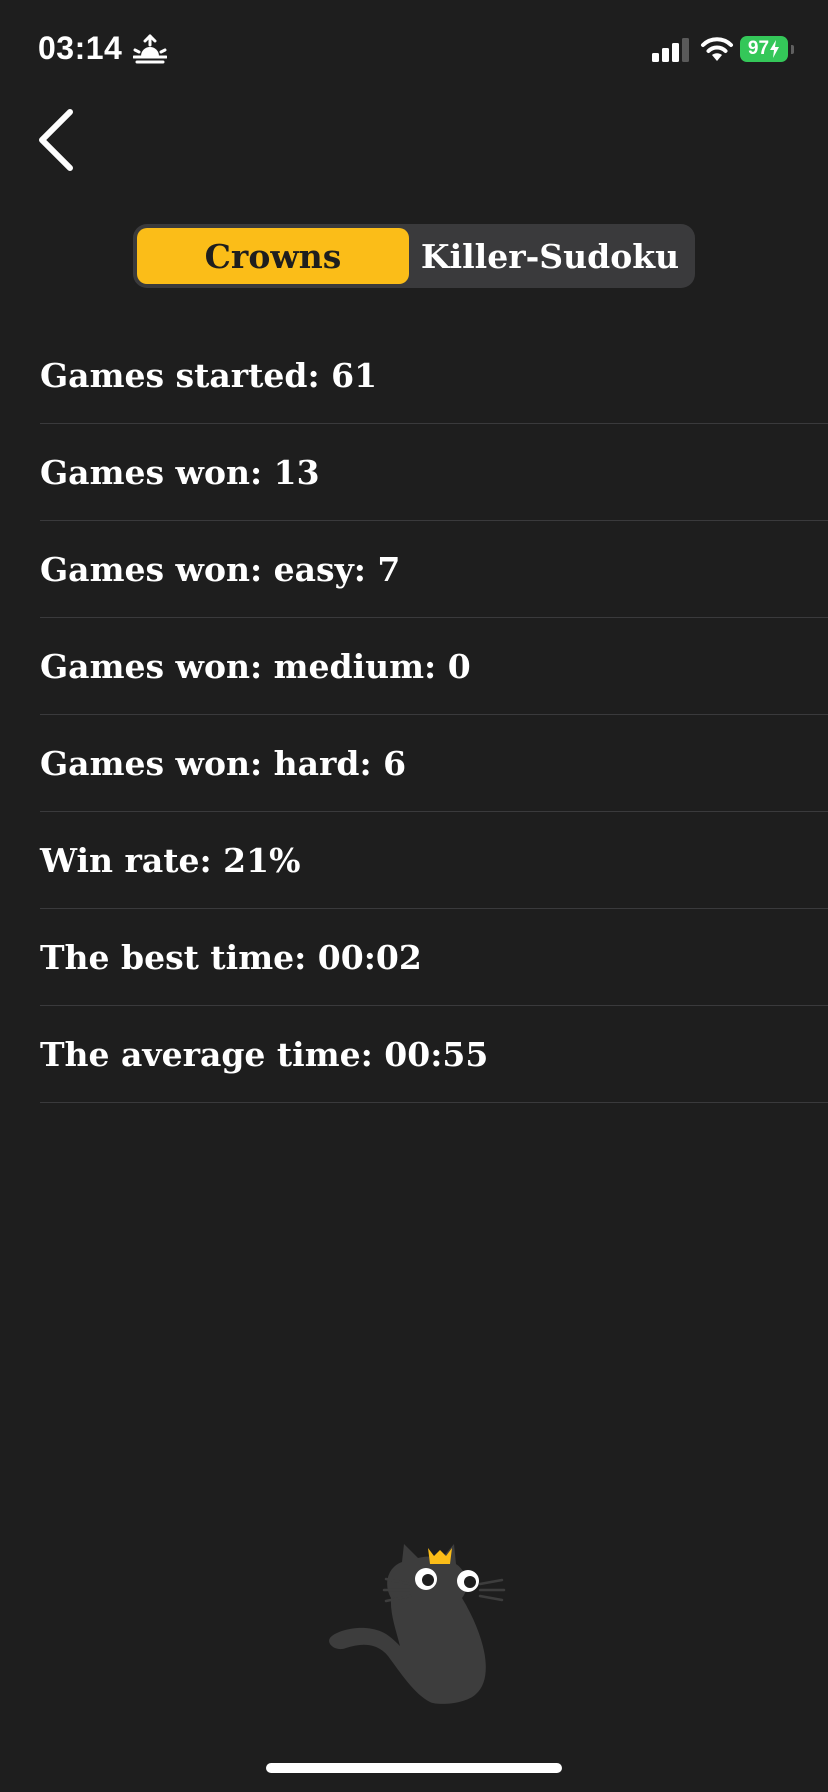  What do you see at coordinates (434, 860) in the screenshot?
I see `stat-row-win-rate: Win rate: 21%` at bounding box center [434, 860].